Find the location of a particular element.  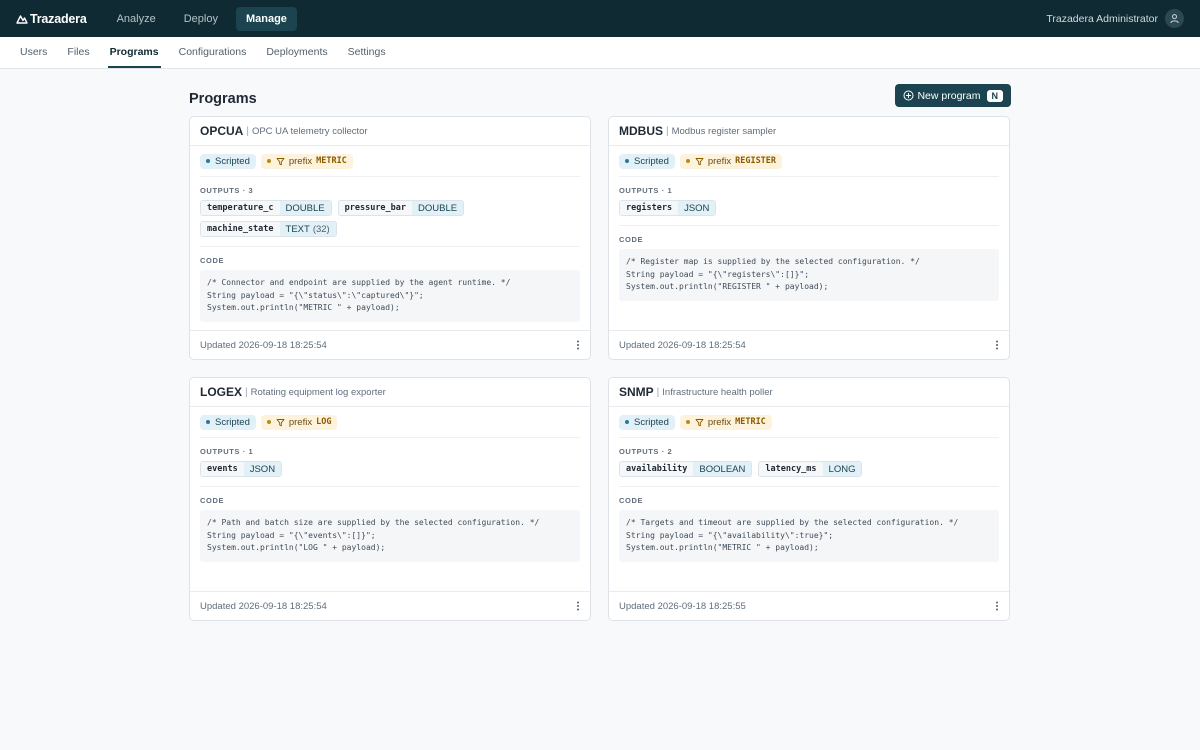

outputs-label: OUTPUTS · 3 is located at coordinates (227, 190).